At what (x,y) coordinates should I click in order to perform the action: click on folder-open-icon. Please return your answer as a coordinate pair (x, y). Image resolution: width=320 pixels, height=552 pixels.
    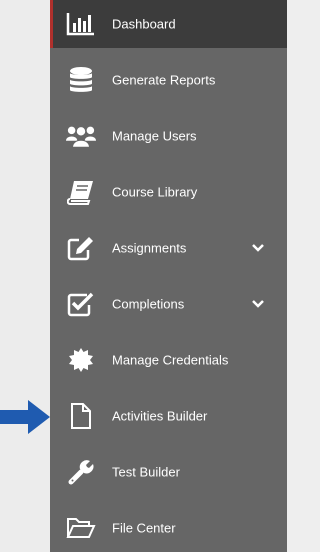
    Looking at the image, I should click on (81, 528).